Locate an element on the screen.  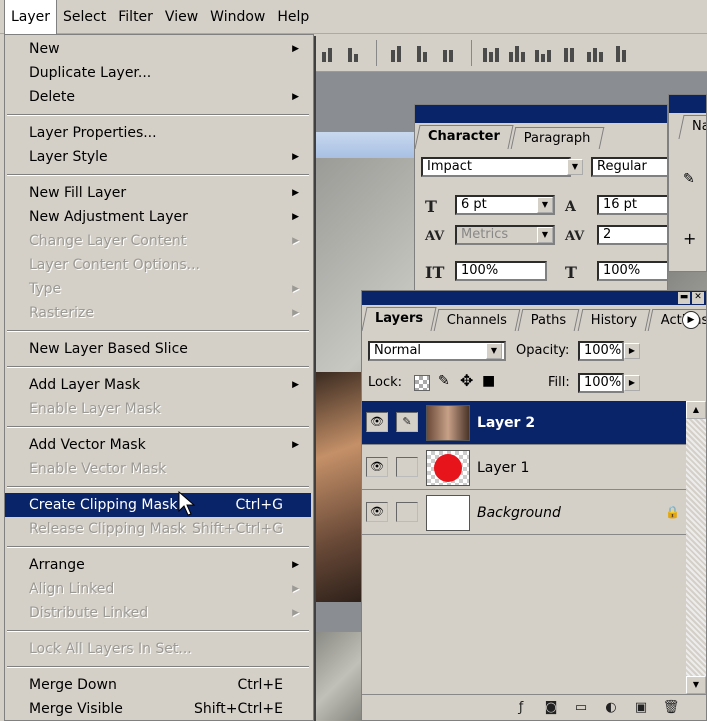
align-bottom-edges-icon is located at coordinates (422, 53).